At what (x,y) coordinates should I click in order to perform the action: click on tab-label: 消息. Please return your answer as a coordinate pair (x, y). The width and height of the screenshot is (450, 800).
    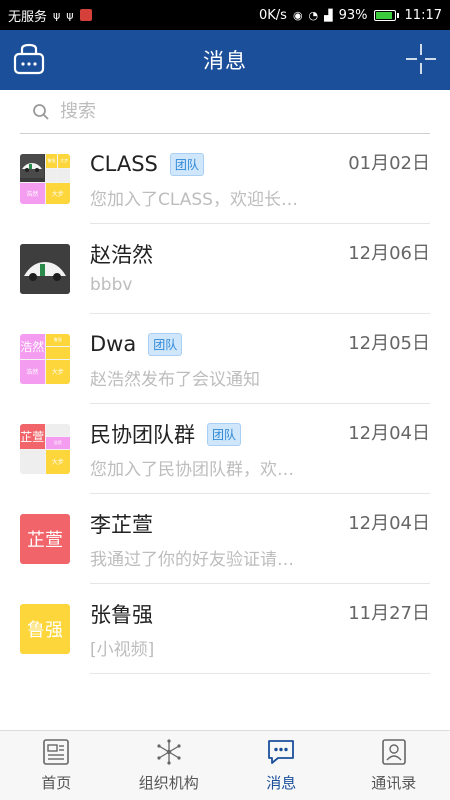
    Looking at the image, I should click on (281, 783).